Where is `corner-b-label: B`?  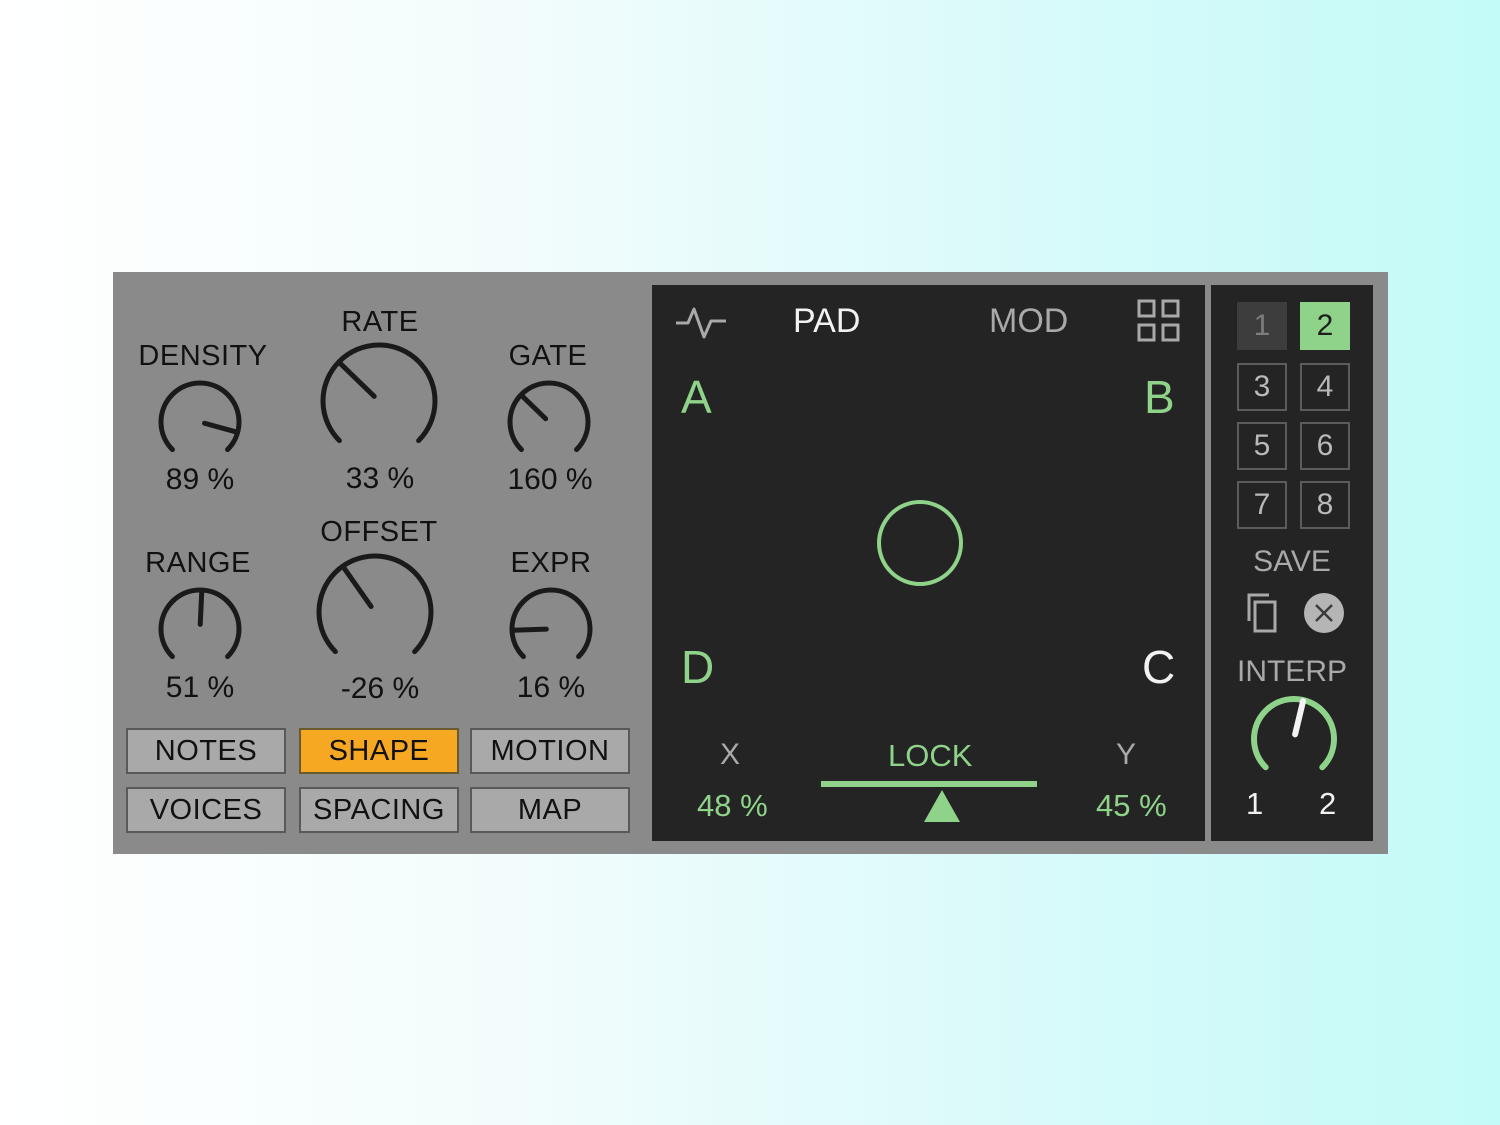 corner-b-label: B is located at coordinates (1159, 397).